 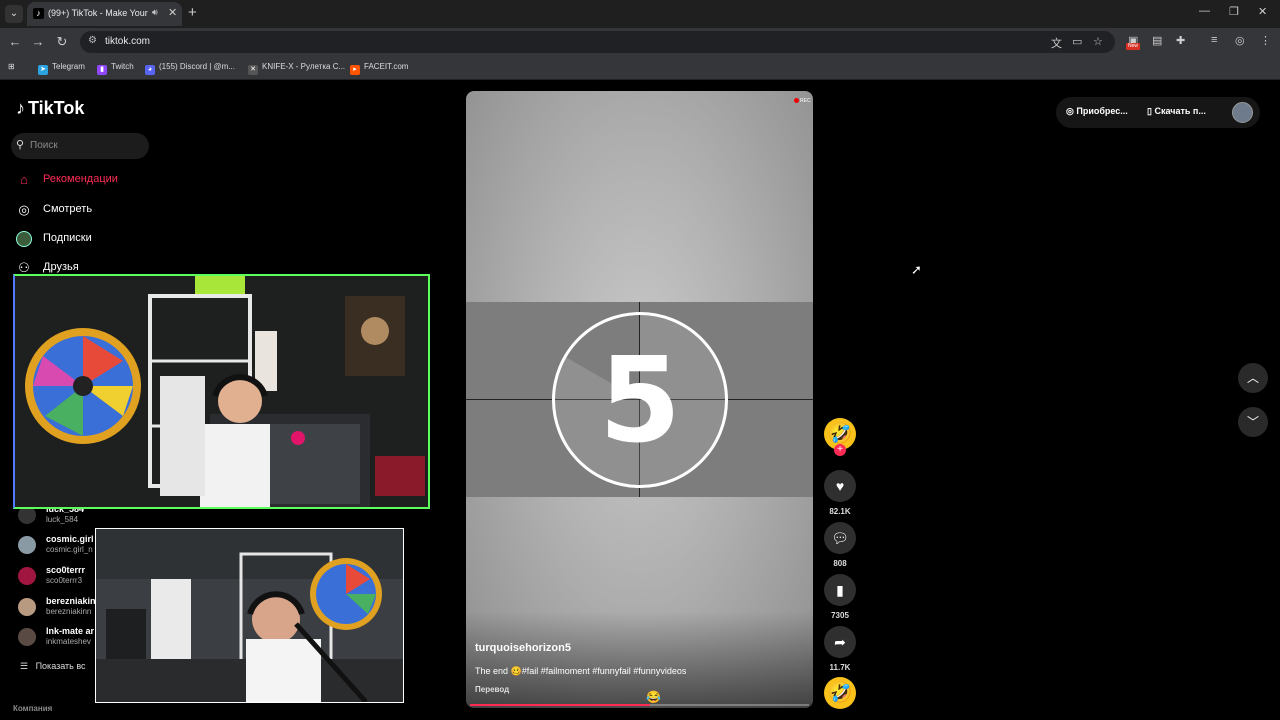 I want to click on comment-icon: 💬︎, so click(x=840, y=538).